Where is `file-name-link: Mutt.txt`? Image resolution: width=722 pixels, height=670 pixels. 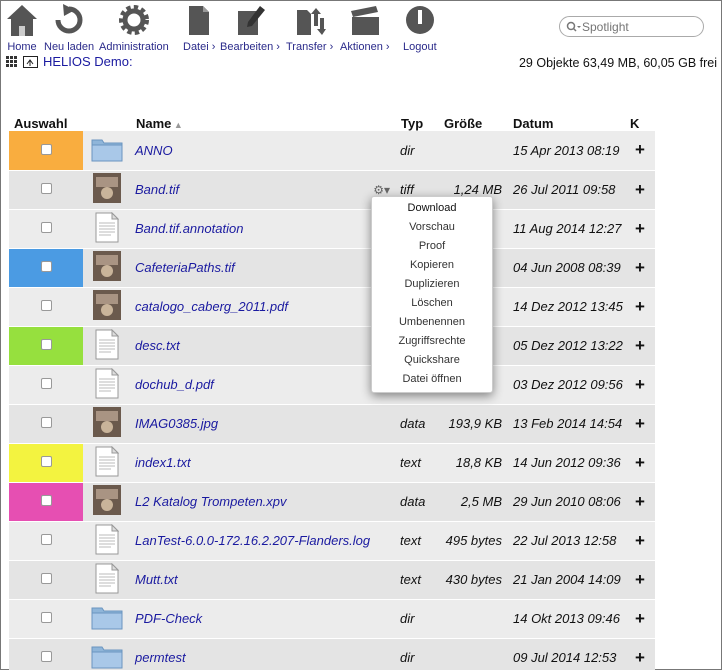
file-name-link: Mutt.txt is located at coordinates (263, 580).